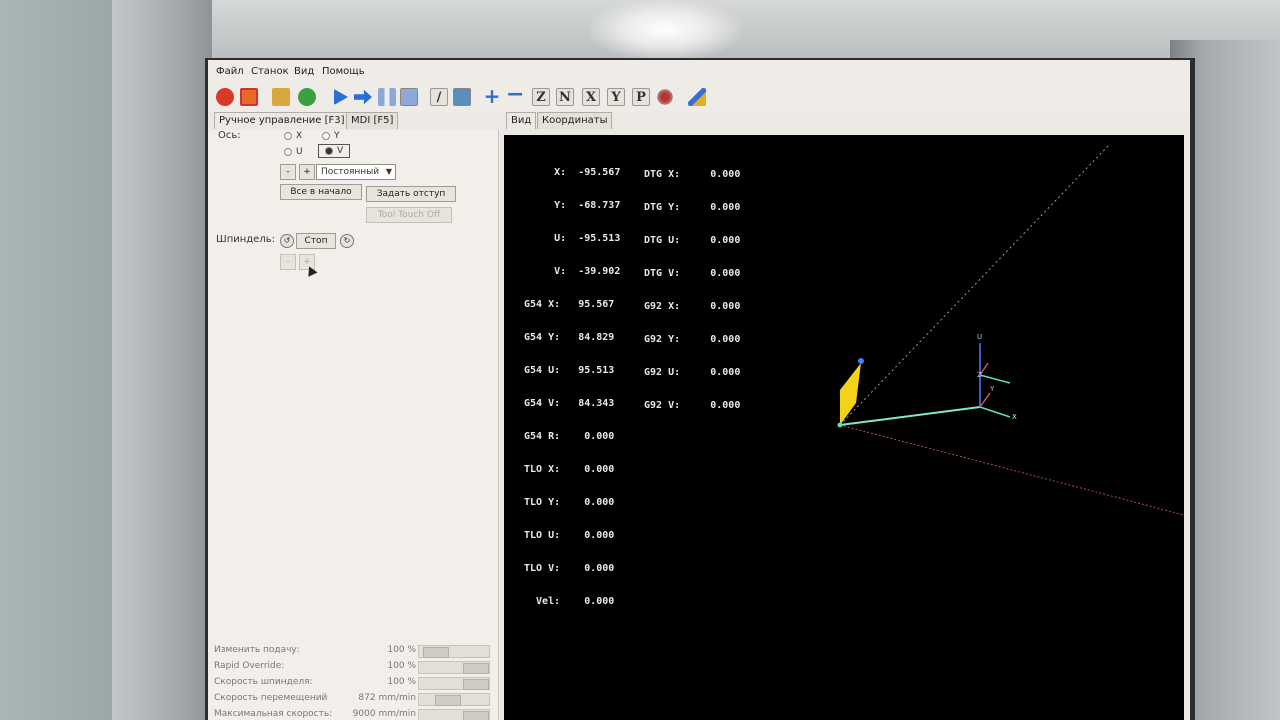 This screenshot has height=720, width=1280. What do you see at coordinates (439, 97) in the screenshot?
I see `block-delete-icon: /` at bounding box center [439, 97].